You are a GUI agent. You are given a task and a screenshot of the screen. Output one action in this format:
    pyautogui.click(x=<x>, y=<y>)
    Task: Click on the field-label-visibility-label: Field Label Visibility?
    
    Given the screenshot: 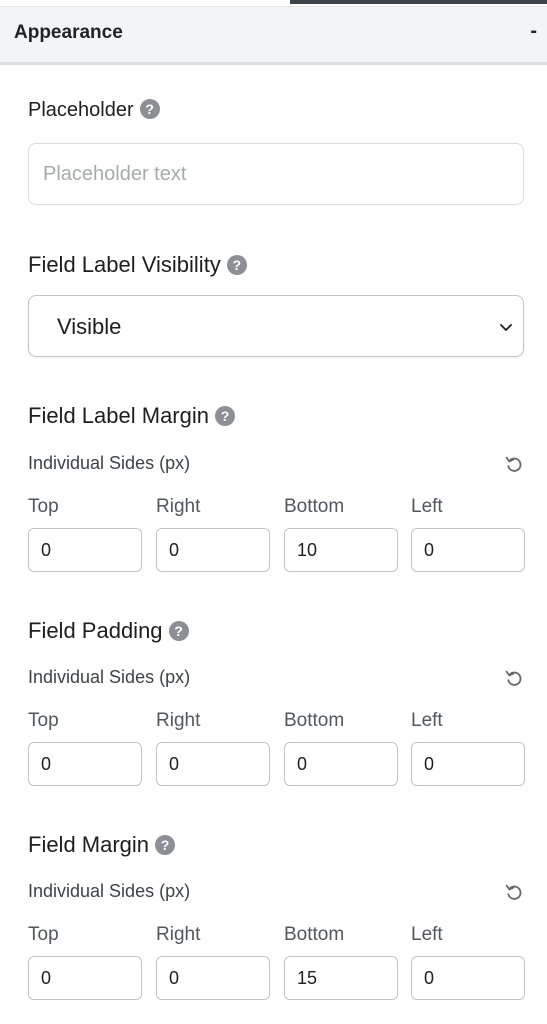 What is the action you would take?
    pyautogui.click(x=137, y=265)
    